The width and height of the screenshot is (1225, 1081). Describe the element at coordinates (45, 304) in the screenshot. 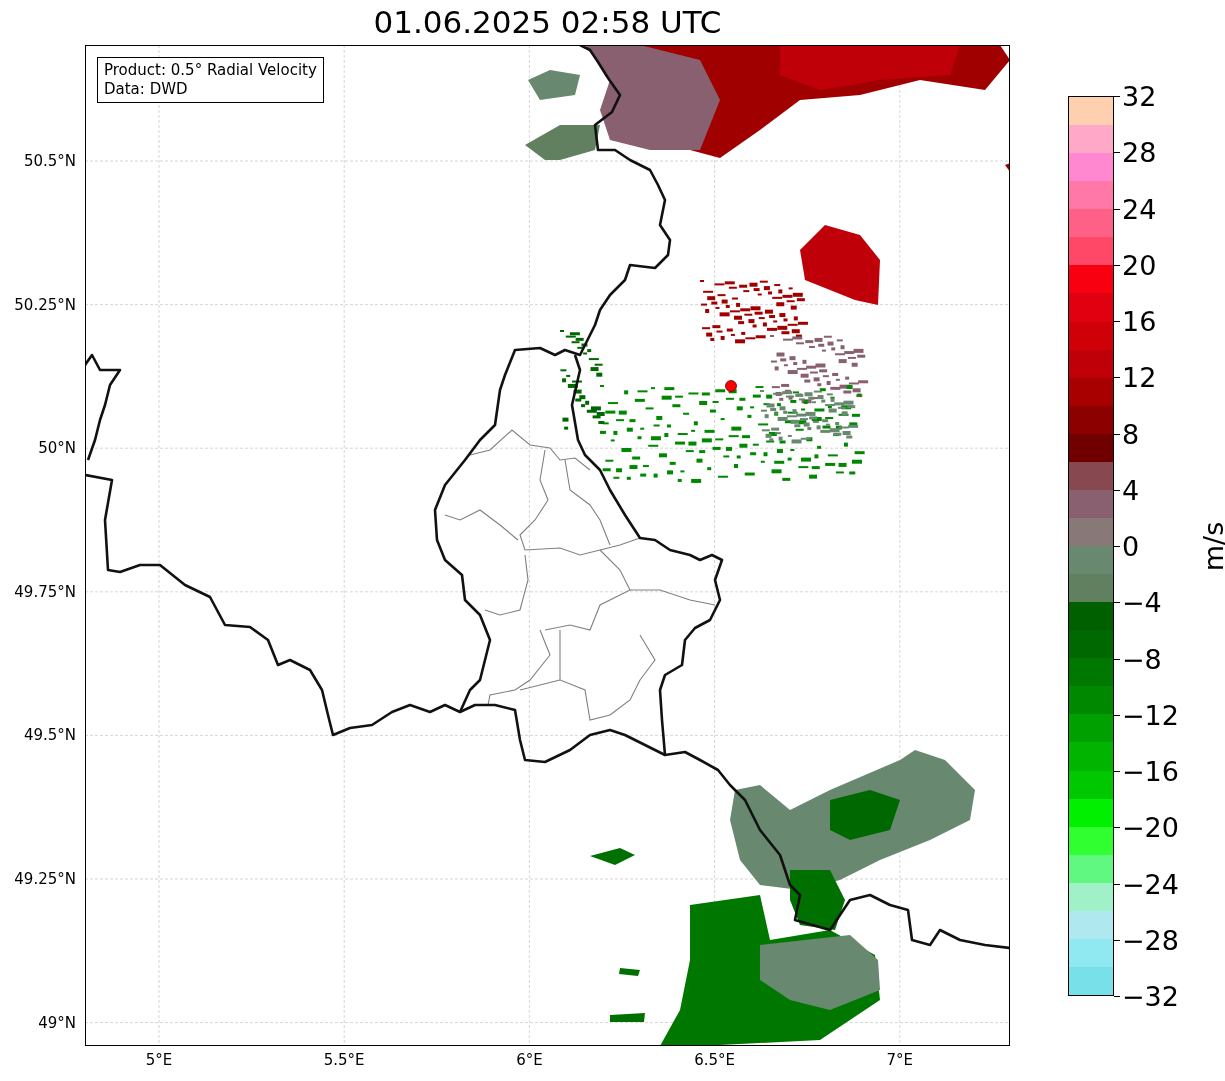

I see `latitude-label: 50.25°N` at that location.